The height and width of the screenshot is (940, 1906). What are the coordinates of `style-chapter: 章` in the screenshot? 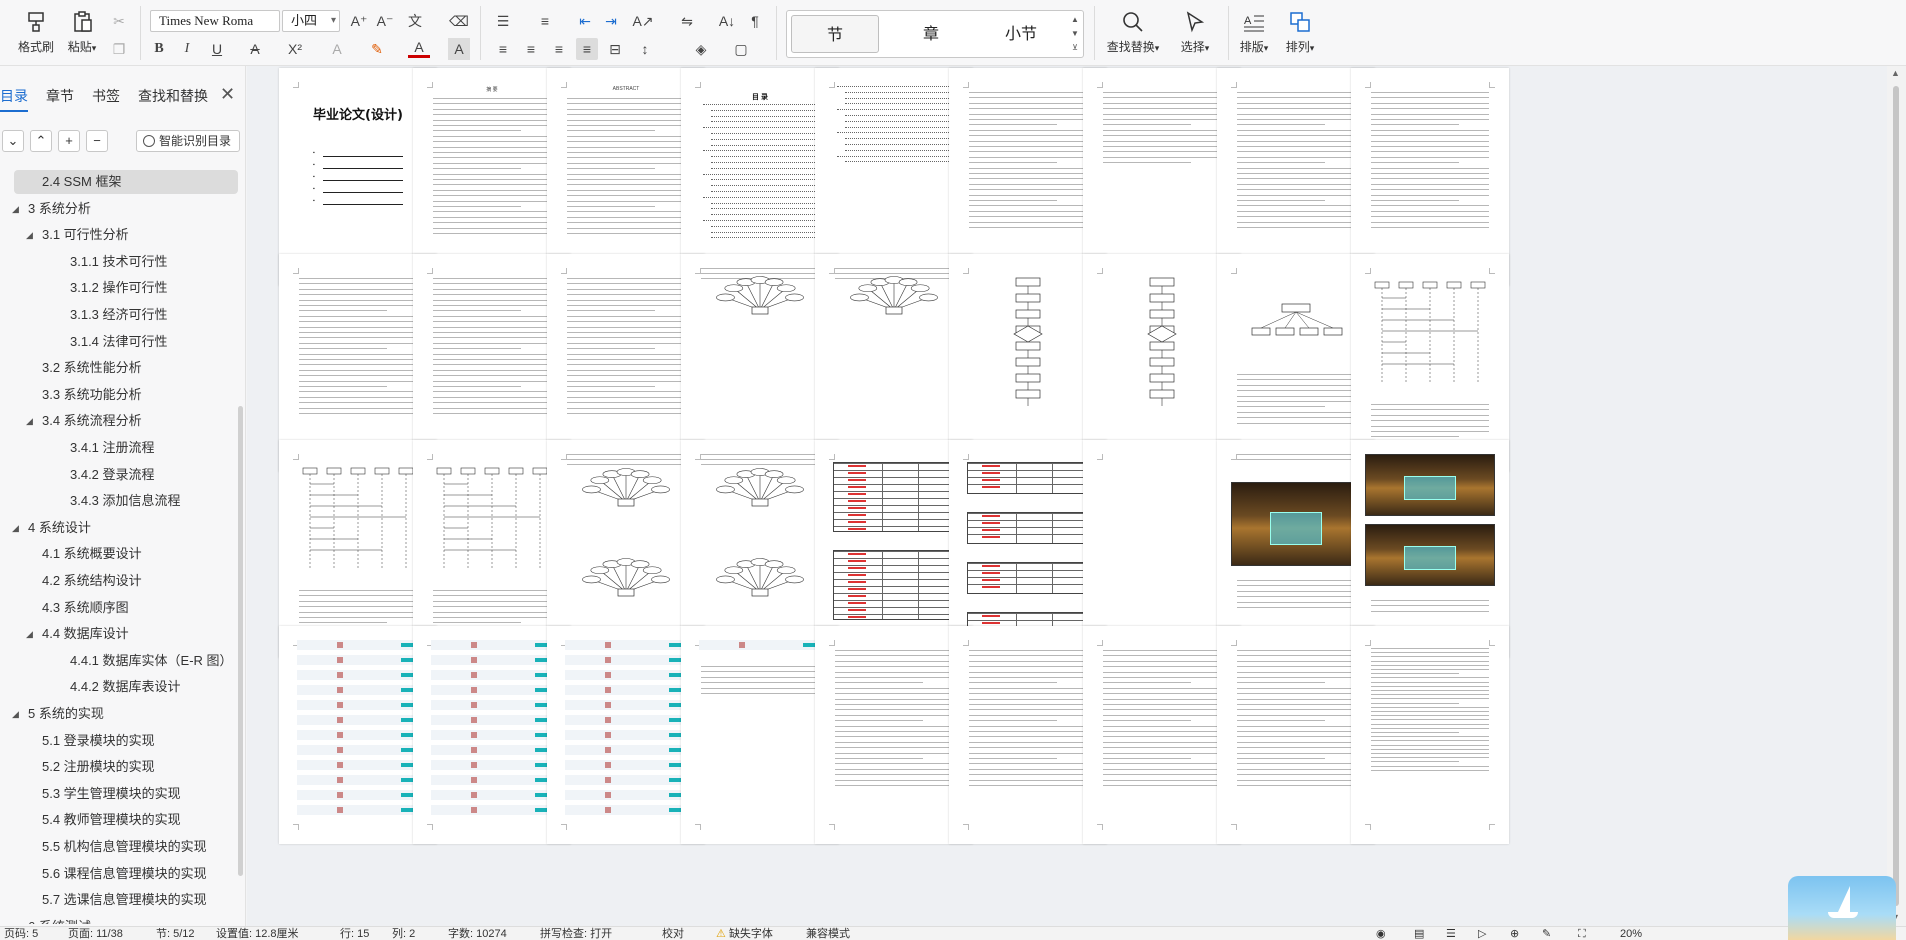 It's located at (931, 34).